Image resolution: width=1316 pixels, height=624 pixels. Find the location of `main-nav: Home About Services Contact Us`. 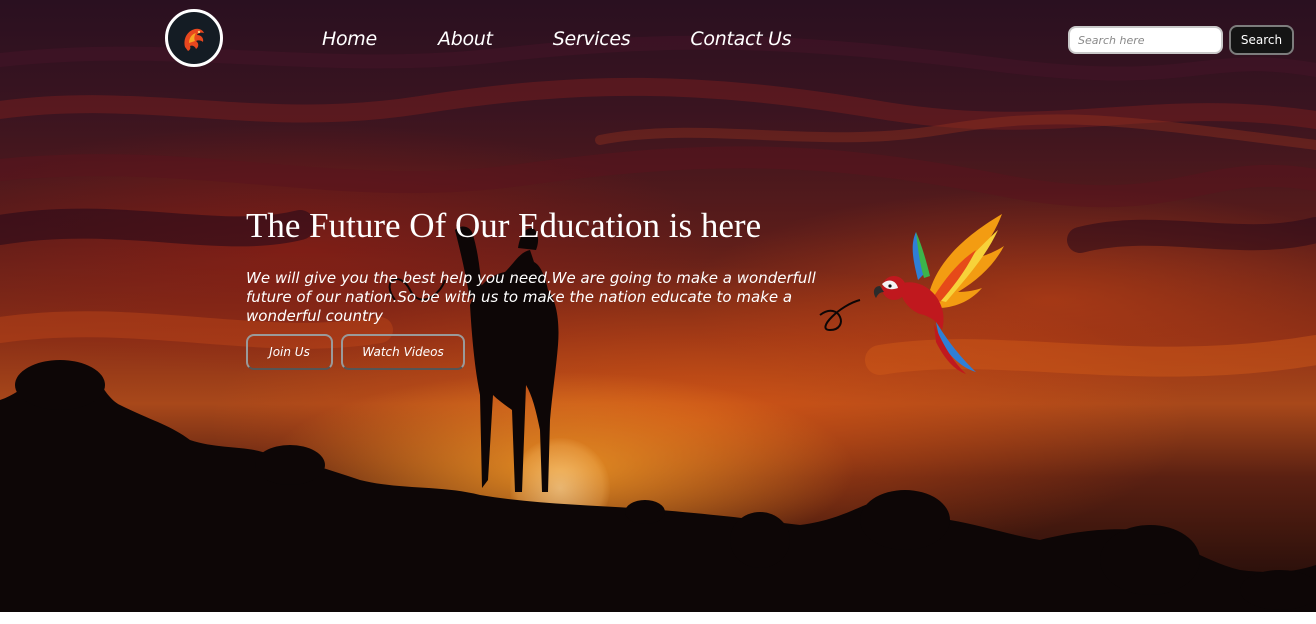

main-nav: Home About Services Contact Us is located at coordinates (586, 39).